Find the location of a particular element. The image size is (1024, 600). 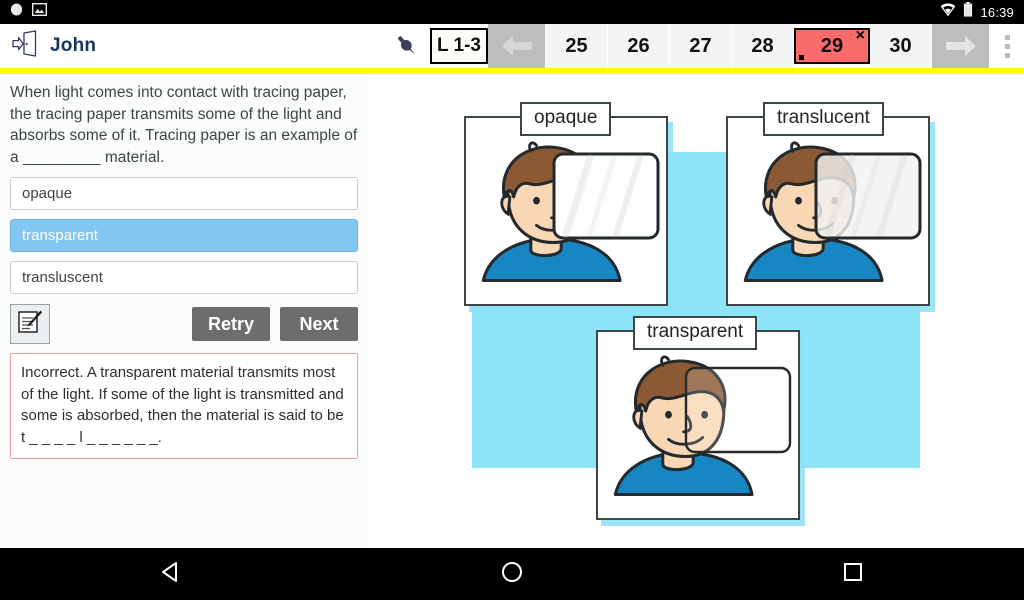

incorrect-x-icon: × is located at coordinates (860, 35).